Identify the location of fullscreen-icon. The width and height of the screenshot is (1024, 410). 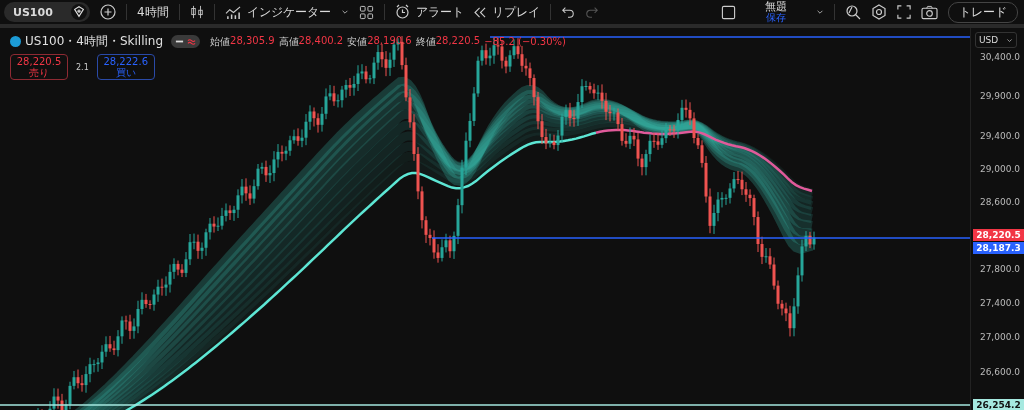
(904, 12).